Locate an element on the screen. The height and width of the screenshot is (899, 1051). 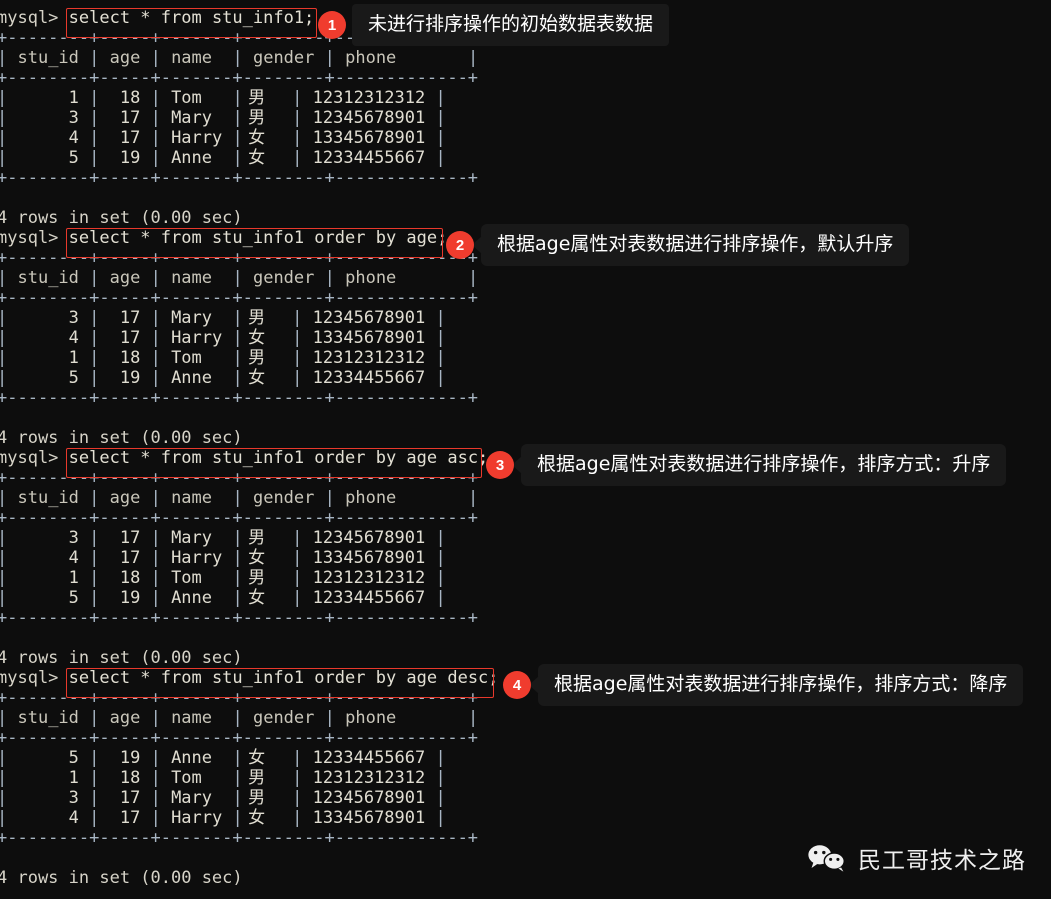
annotation-text-1: 未进行排序操作的初始数据表数据 is located at coordinates (511, 24).